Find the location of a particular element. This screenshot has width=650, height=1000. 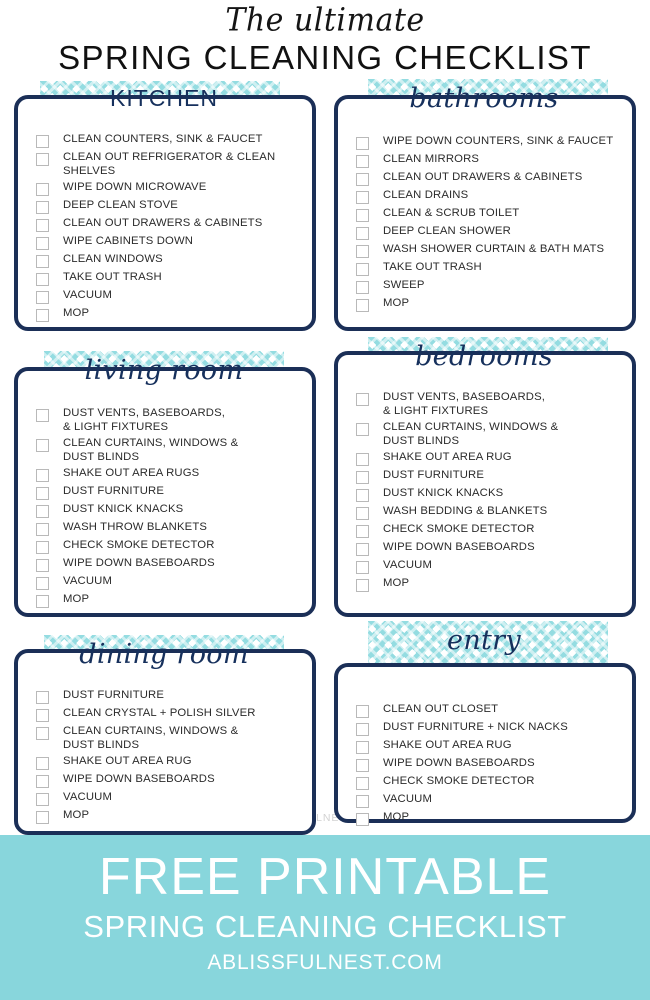

checklist-item: CLEAN CRYSTAL + POLISH SILVER is located at coordinates (169, 714).